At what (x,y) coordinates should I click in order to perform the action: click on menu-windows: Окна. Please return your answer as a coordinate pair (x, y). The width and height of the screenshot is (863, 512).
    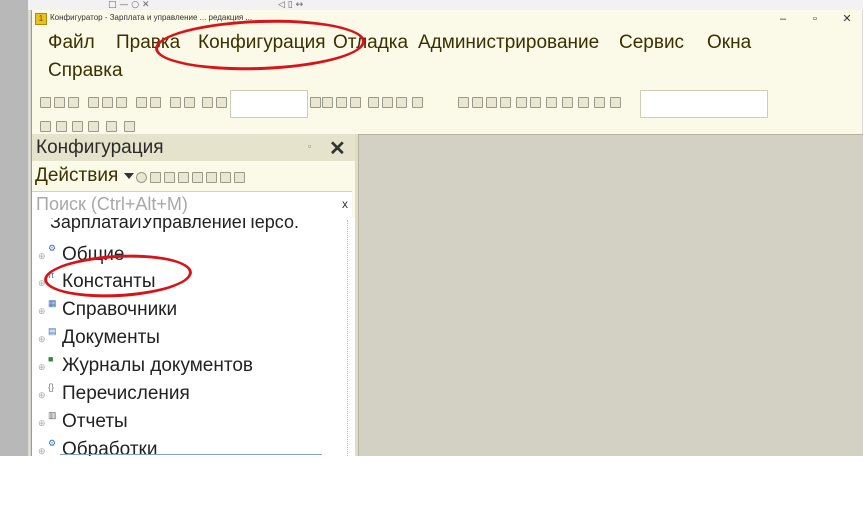
    Looking at the image, I should click on (729, 43).